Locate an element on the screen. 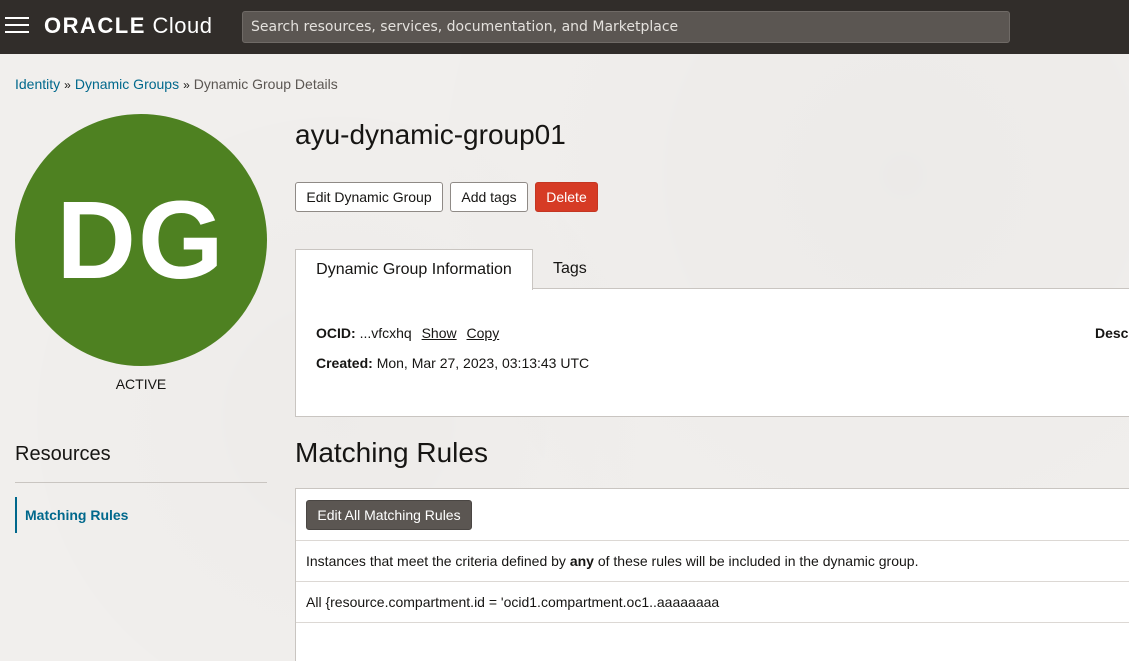 Image resolution: width=1129 pixels, height=661 pixels. search-input is located at coordinates (626, 27).